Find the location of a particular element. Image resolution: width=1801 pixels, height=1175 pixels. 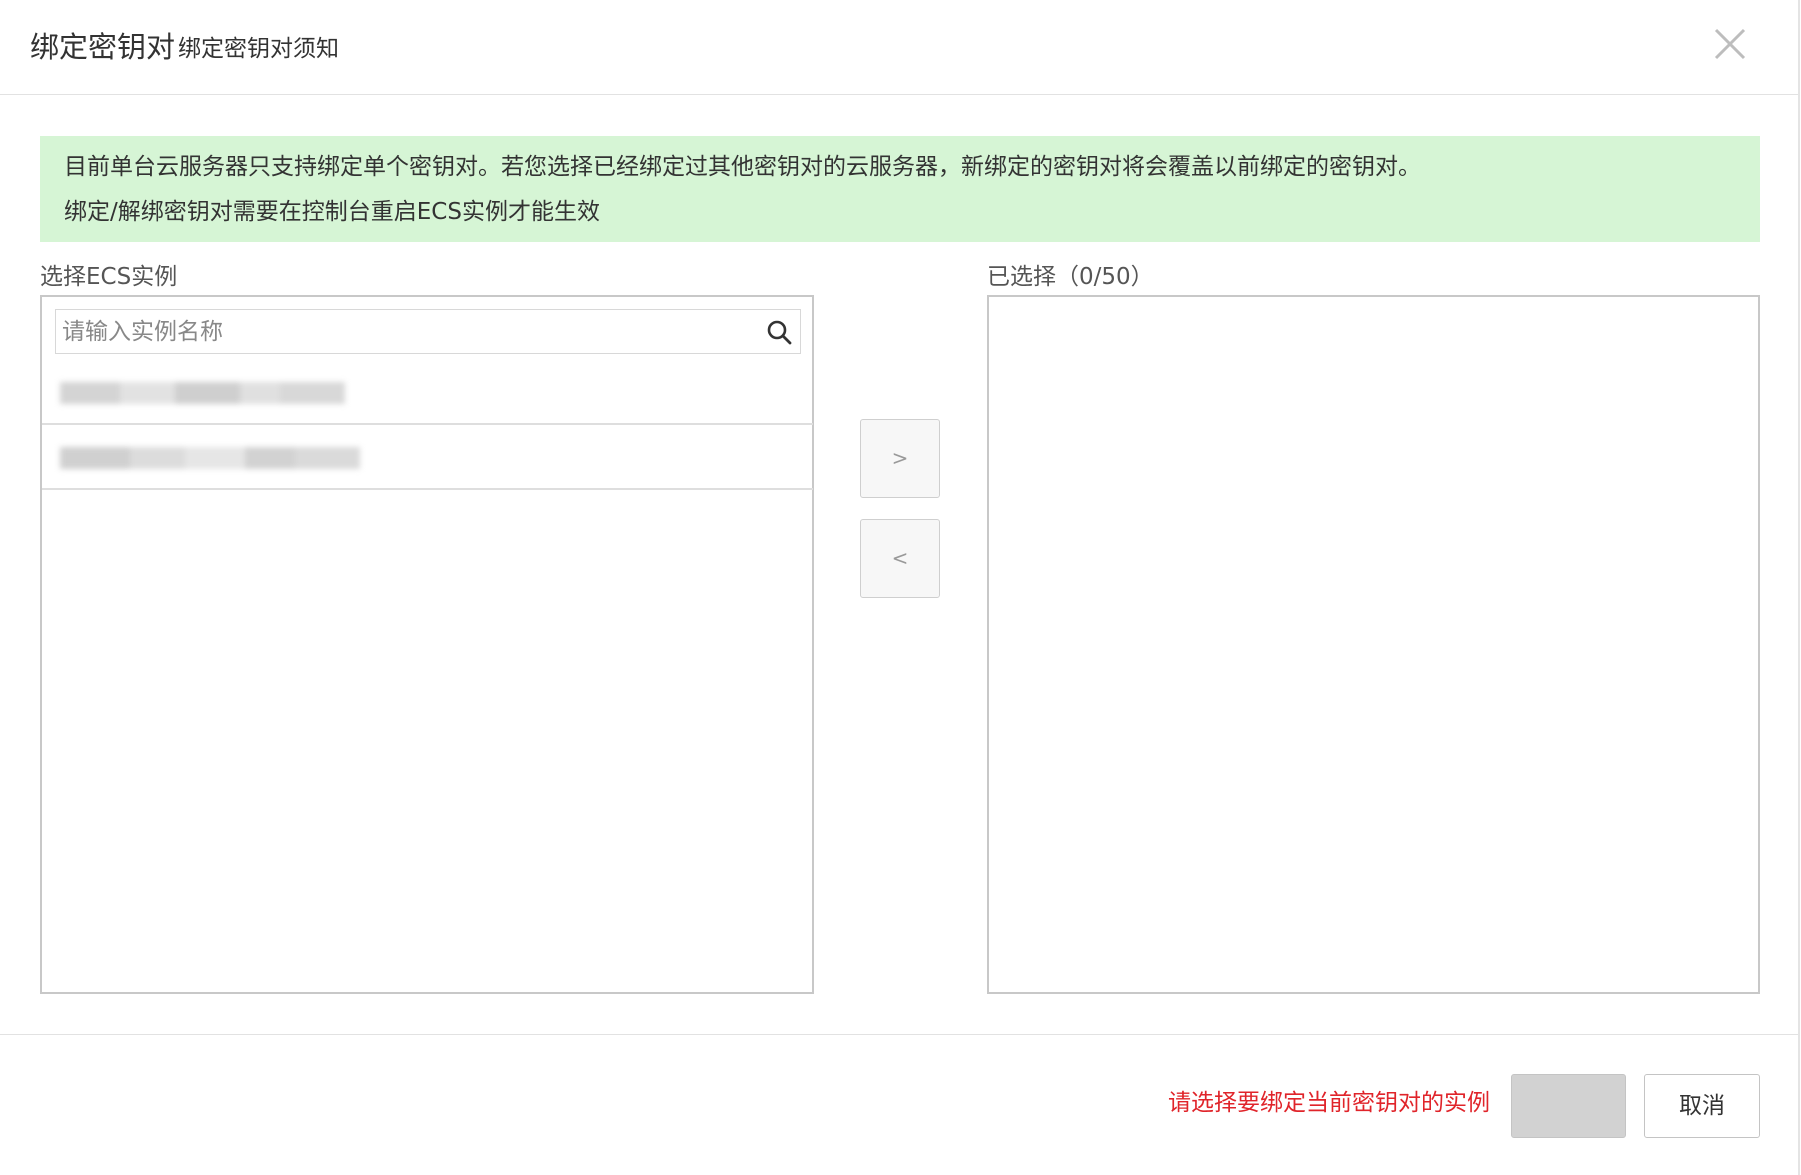

search-box is located at coordinates (428, 331).